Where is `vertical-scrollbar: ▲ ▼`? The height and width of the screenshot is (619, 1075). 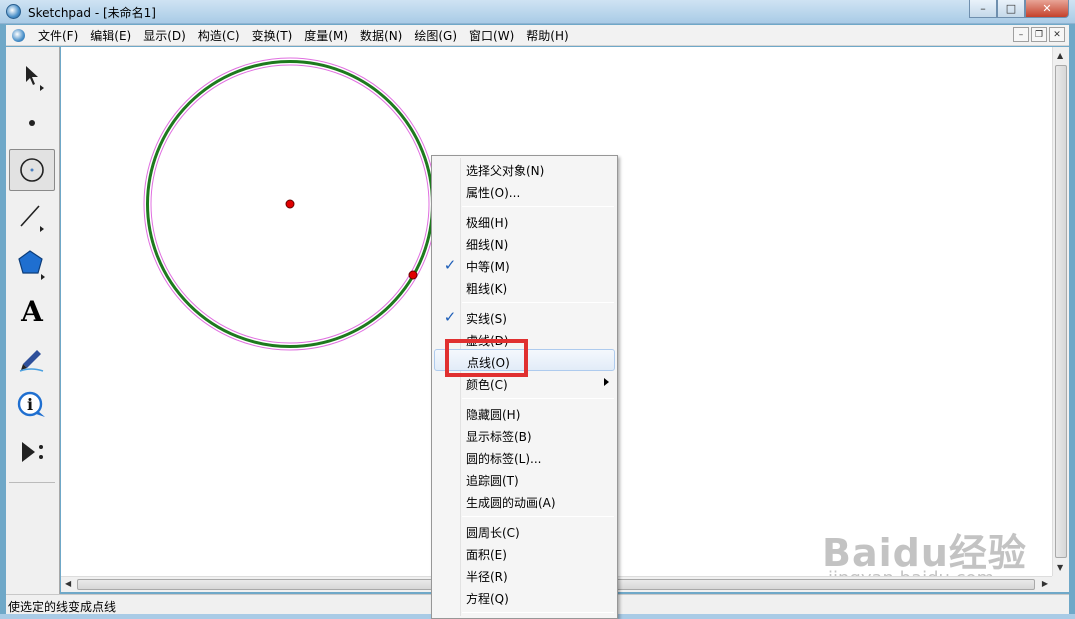 vertical-scrollbar: ▲ ▼ is located at coordinates (1060, 311).